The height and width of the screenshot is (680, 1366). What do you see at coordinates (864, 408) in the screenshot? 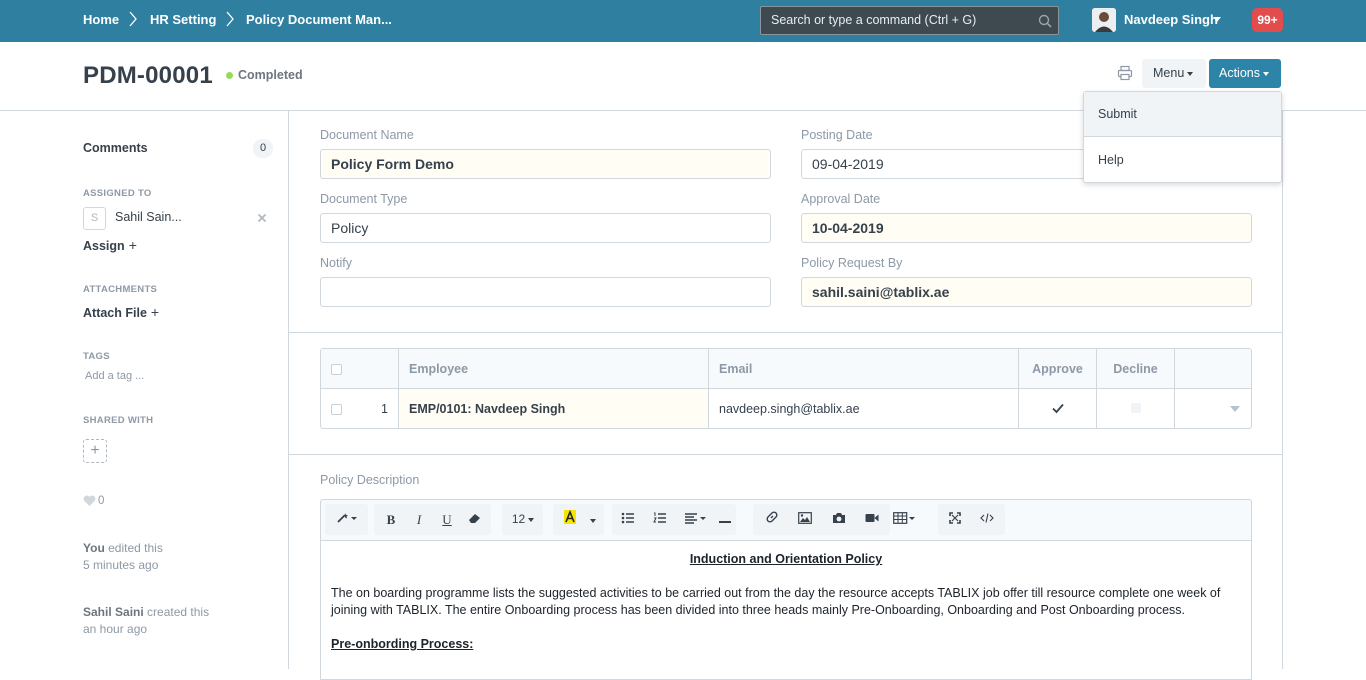
I see `email-cell: navdeep.singh@tablix.ae` at bounding box center [864, 408].